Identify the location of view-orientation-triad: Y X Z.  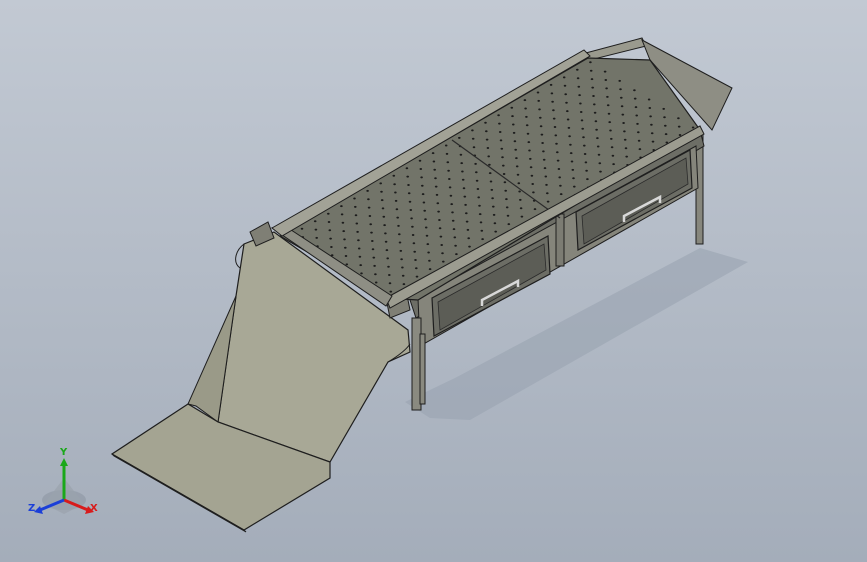
(64, 484).